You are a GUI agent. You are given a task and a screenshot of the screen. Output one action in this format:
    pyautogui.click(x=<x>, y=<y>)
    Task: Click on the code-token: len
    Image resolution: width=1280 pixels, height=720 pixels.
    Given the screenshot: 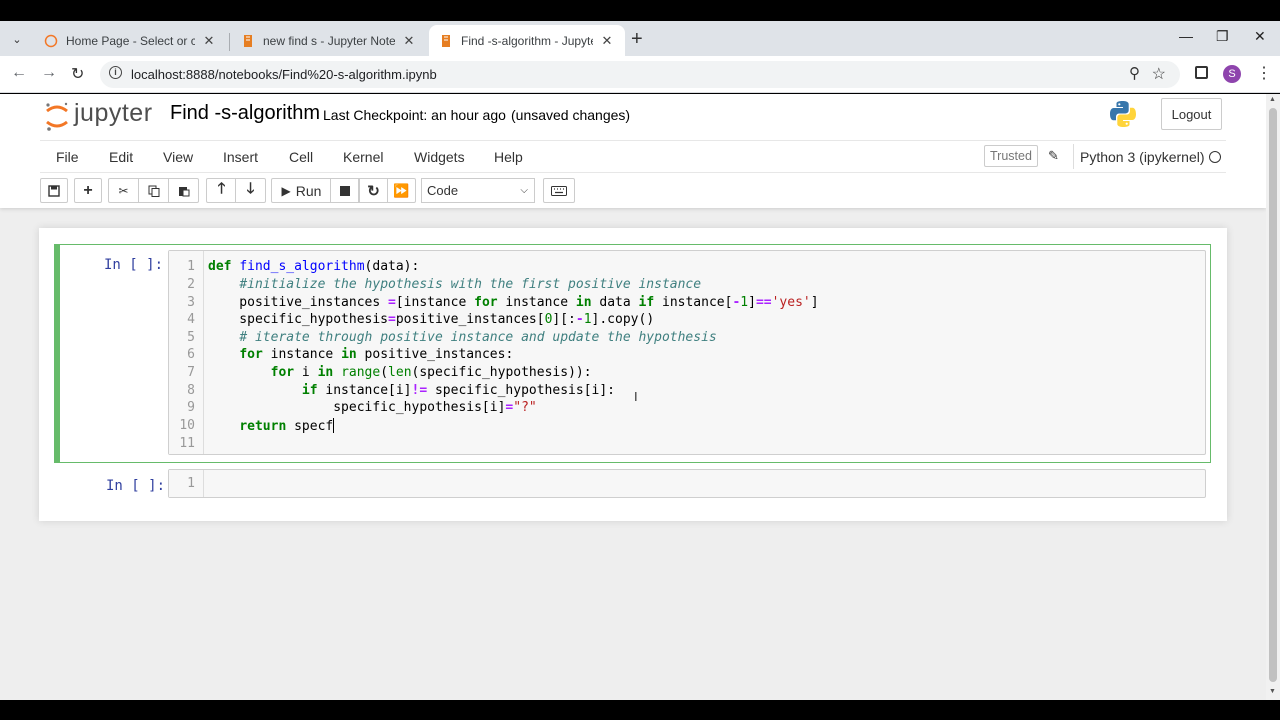 What is the action you would take?
    pyautogui.click(x=400, y=372)
    